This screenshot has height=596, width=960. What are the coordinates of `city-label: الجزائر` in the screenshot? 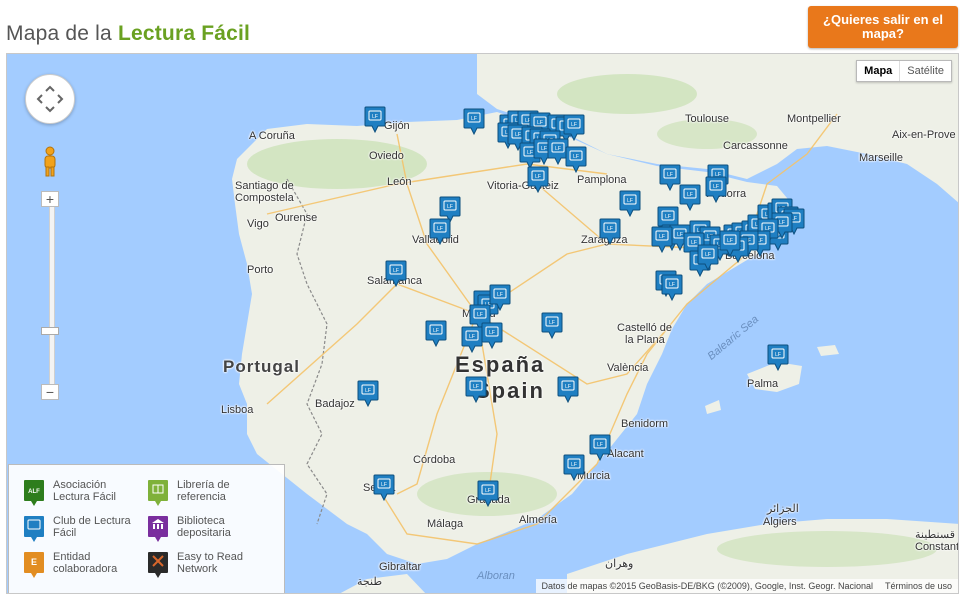 It's located at (783, 509).